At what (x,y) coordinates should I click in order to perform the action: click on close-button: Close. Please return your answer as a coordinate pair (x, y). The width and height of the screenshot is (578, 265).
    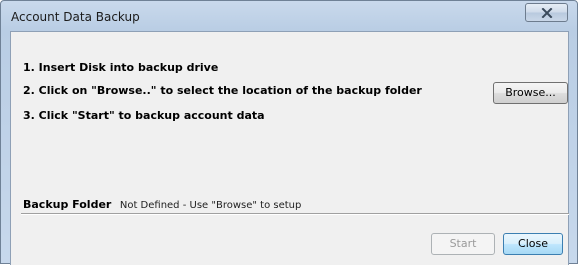
    Looking at the image, I should click on (533, 244).